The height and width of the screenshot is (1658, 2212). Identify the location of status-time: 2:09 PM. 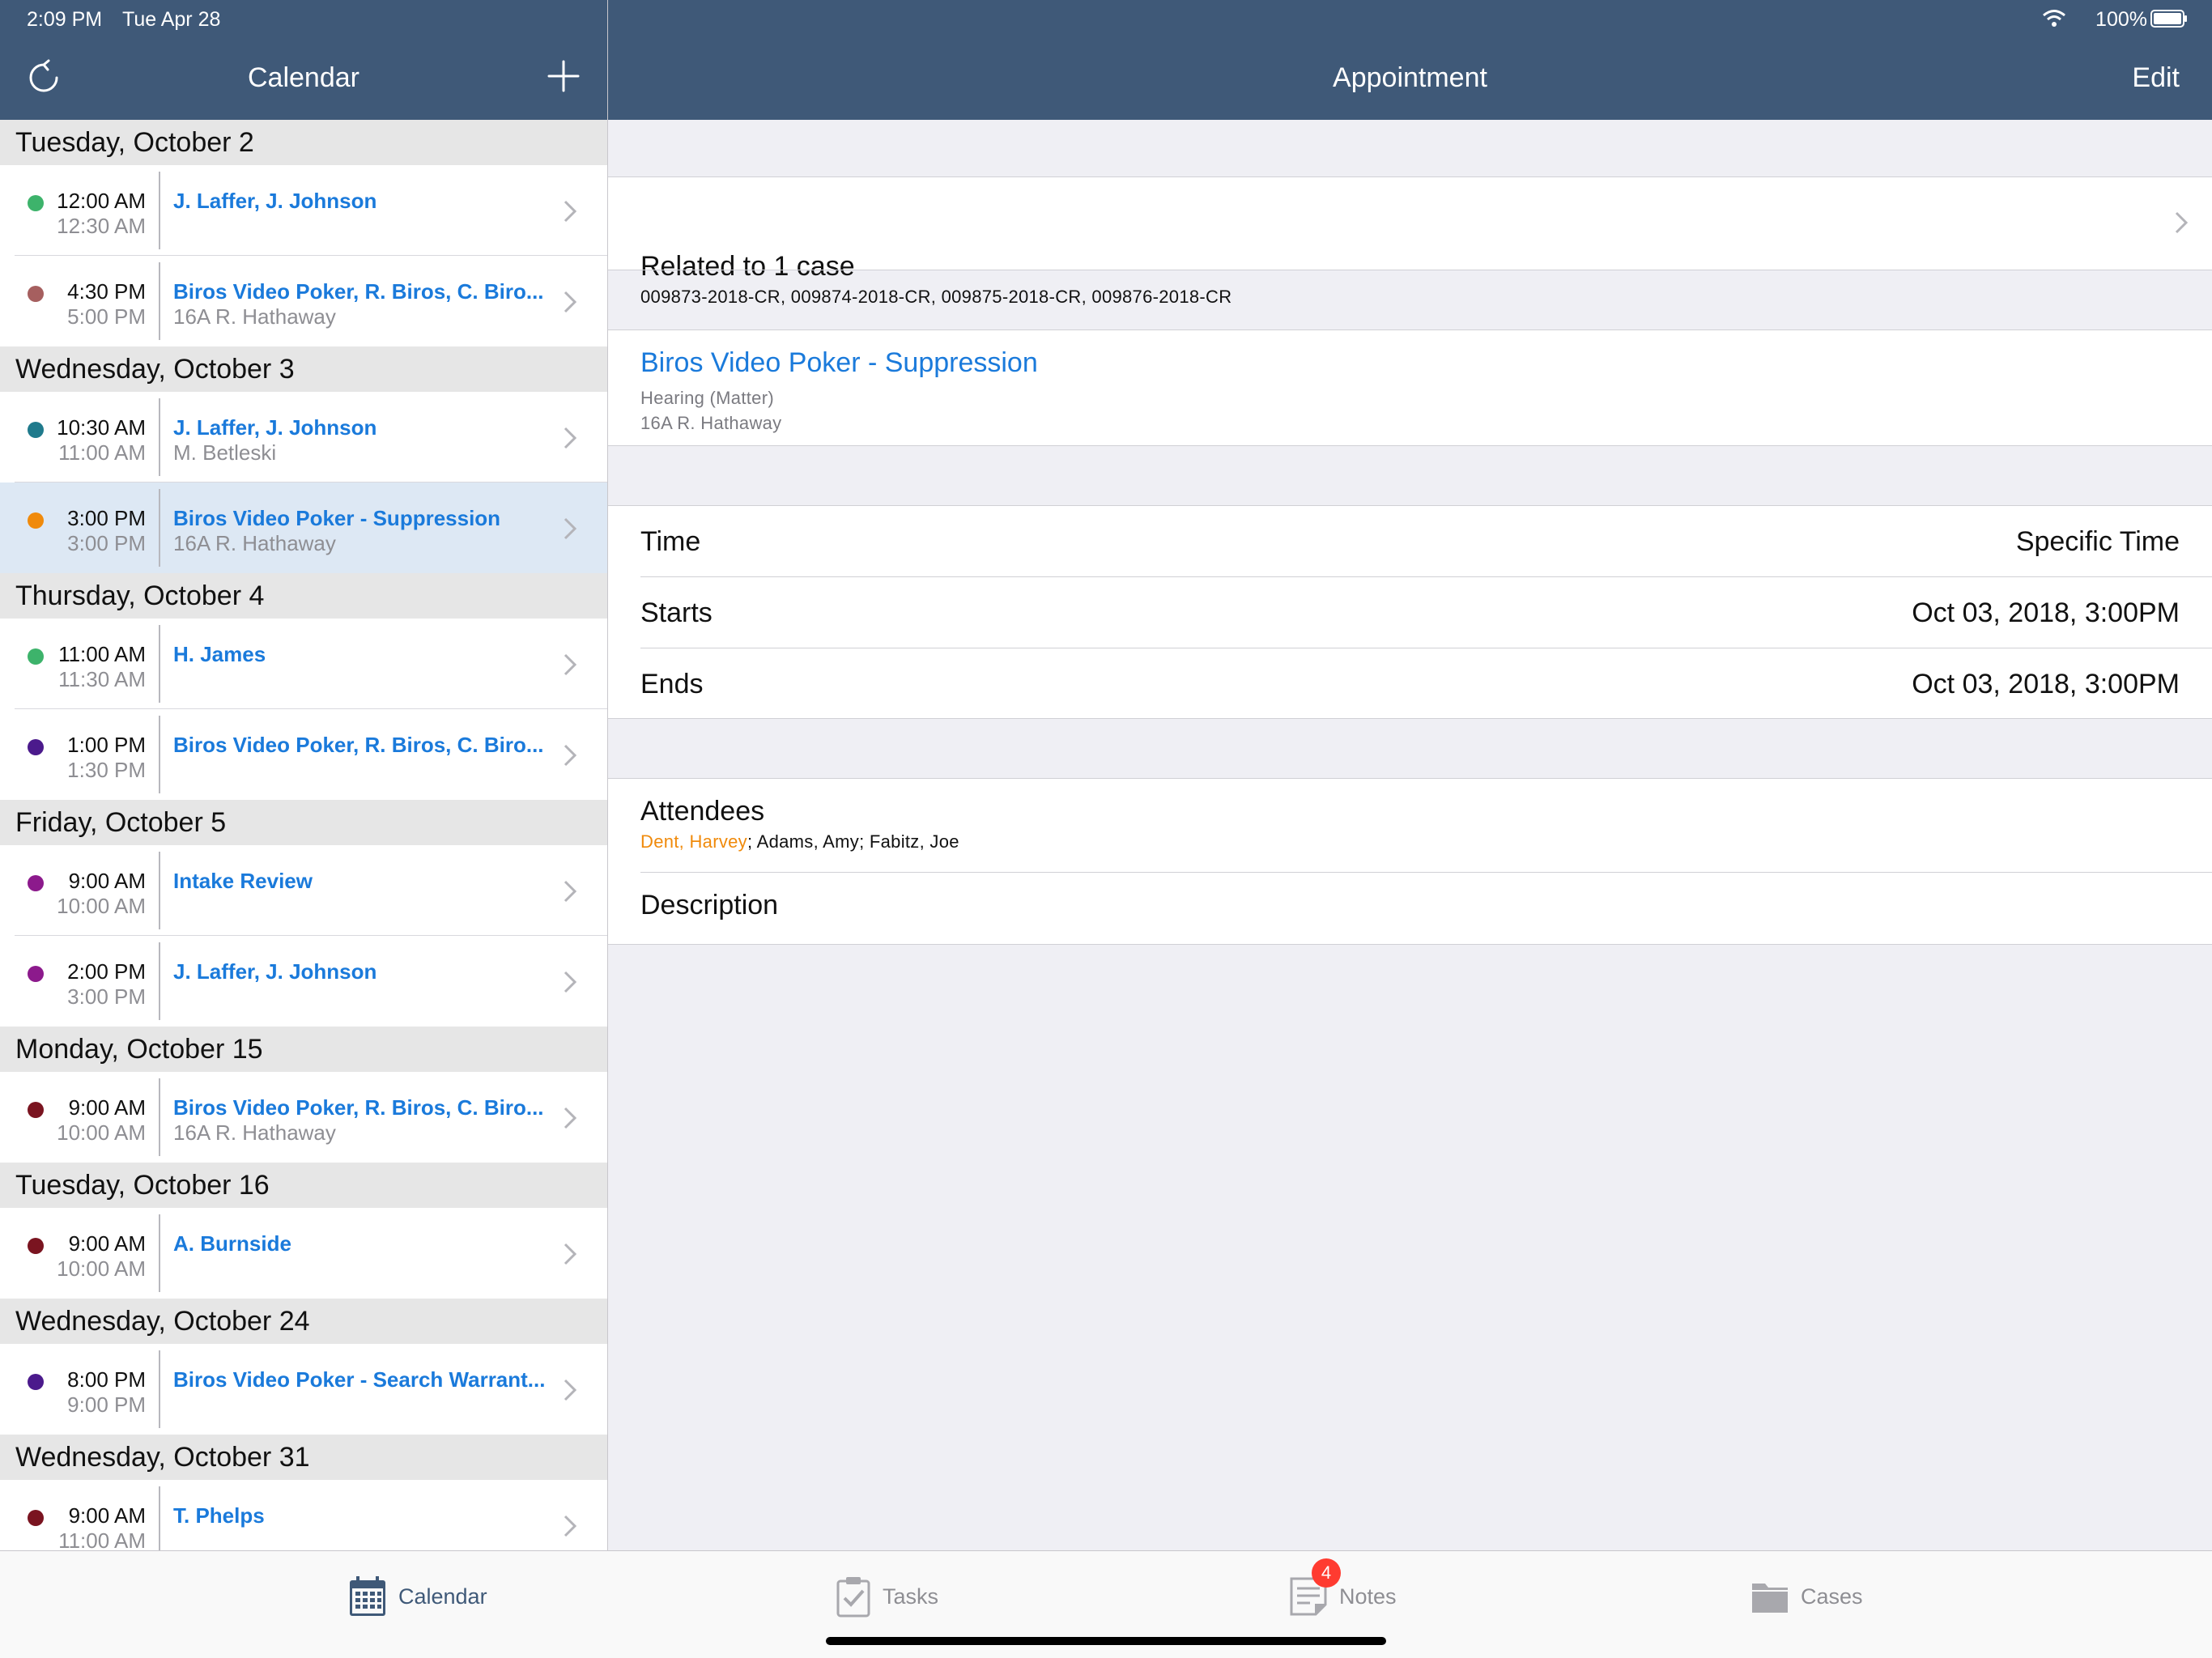
(65, 19).